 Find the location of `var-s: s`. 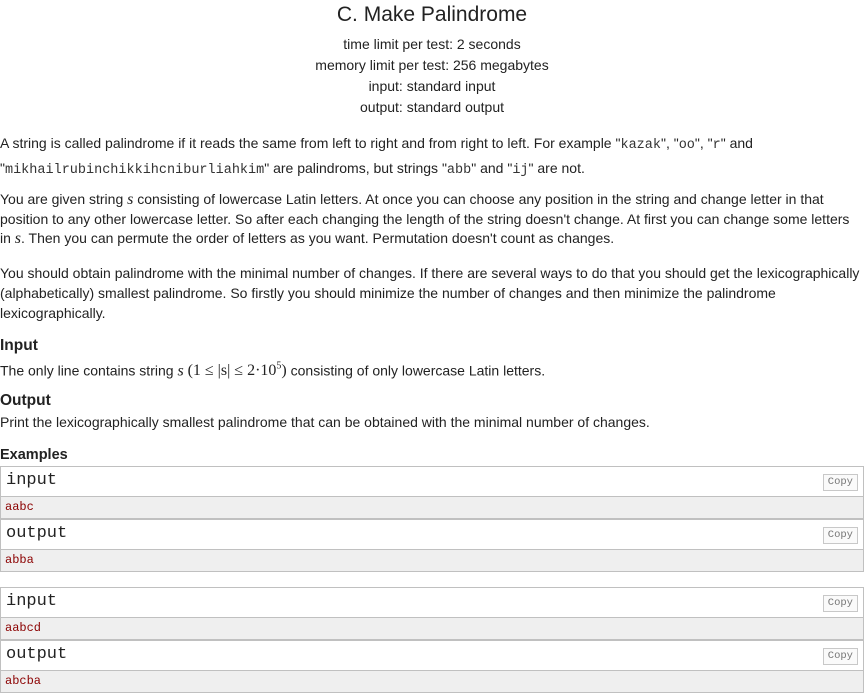

var-s: s is located at coordinates (180, 371).